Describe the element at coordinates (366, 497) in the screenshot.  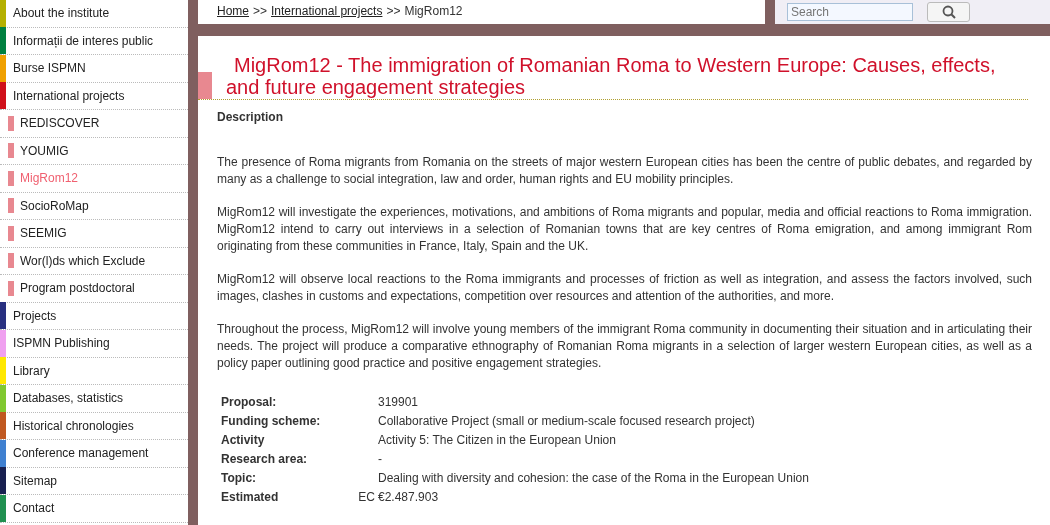
I see `detail-prefix: EC` at that location.